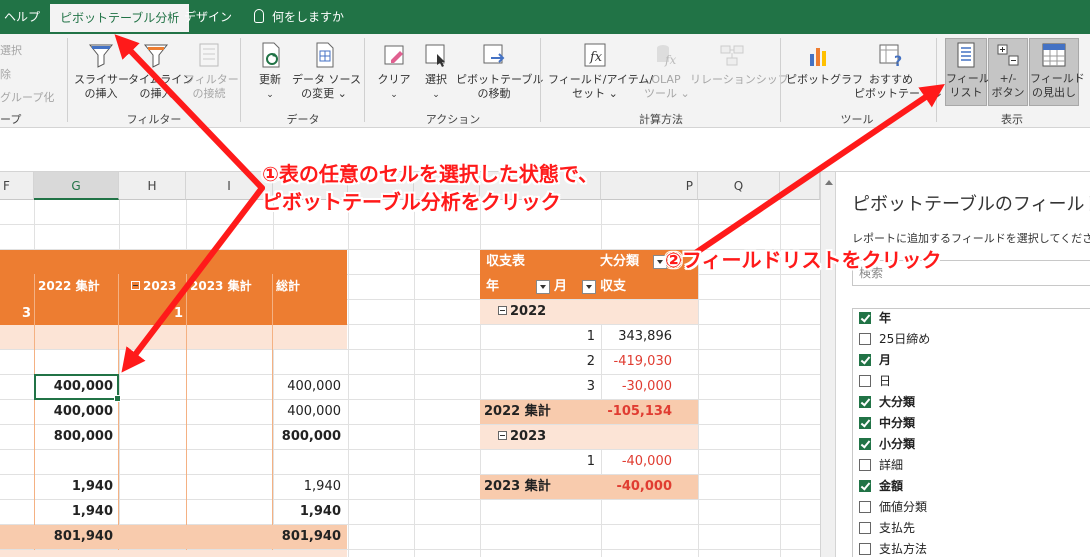 This screenshot has width=1090, height=557. I want to click on value-cell-negative: -40,000, so click(639, 462).